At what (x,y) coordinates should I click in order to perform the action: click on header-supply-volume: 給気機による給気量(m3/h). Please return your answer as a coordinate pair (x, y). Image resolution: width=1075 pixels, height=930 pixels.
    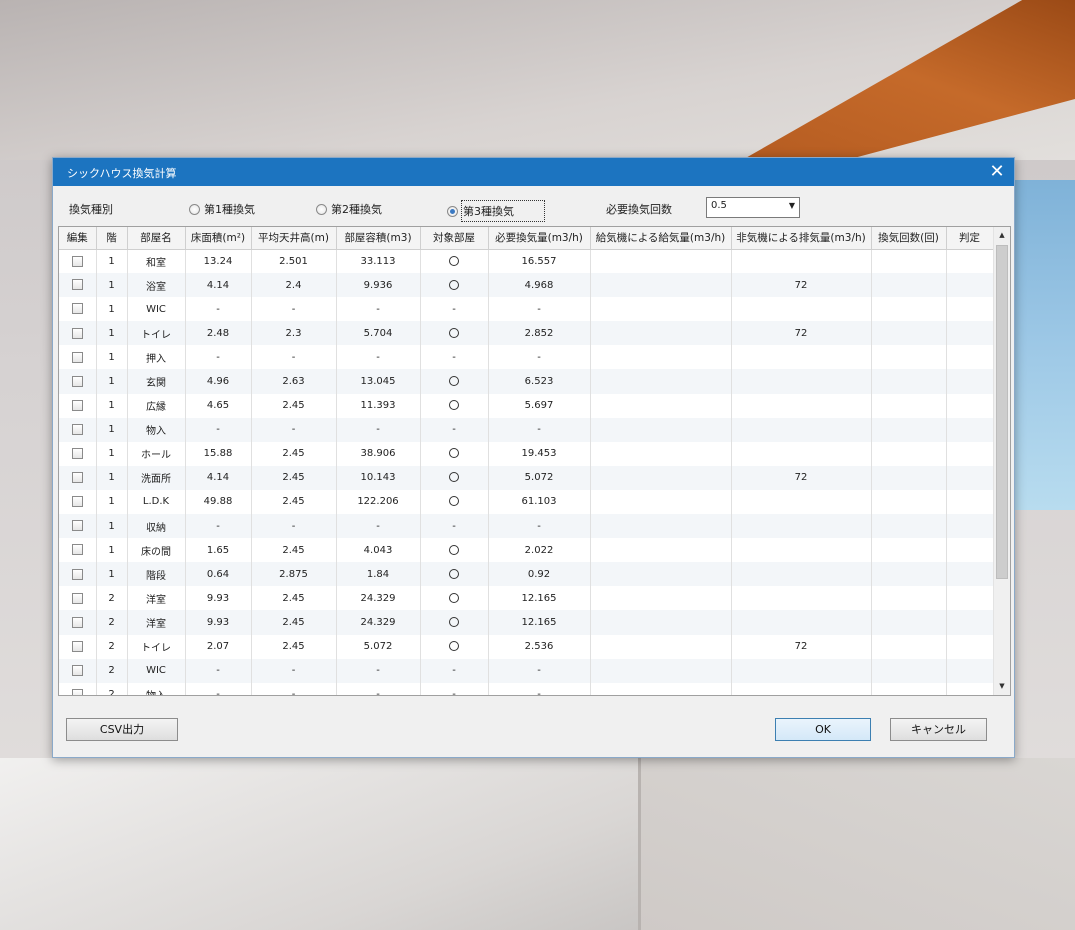
    Looking at the image, I should click on (661, 238).